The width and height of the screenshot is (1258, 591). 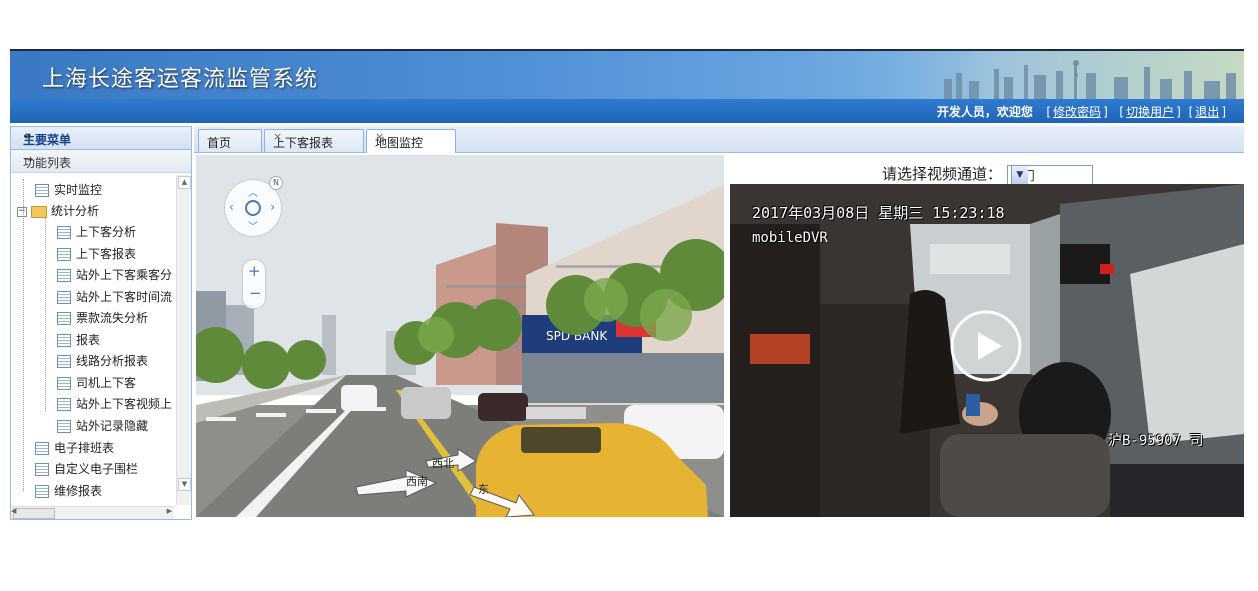 I want to click on sidebar-item-maintenance: 维修报表, so click(x=68, y=492).